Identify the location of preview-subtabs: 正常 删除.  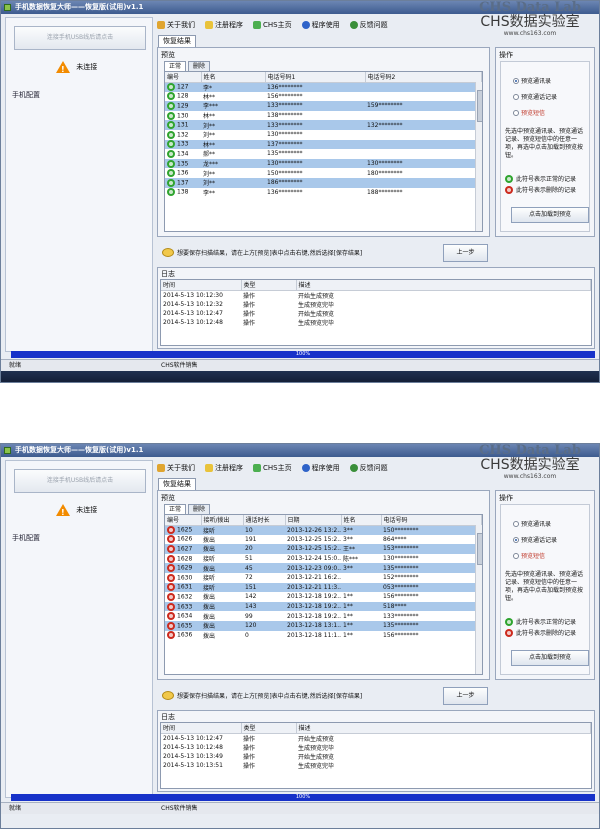
(187, 66).